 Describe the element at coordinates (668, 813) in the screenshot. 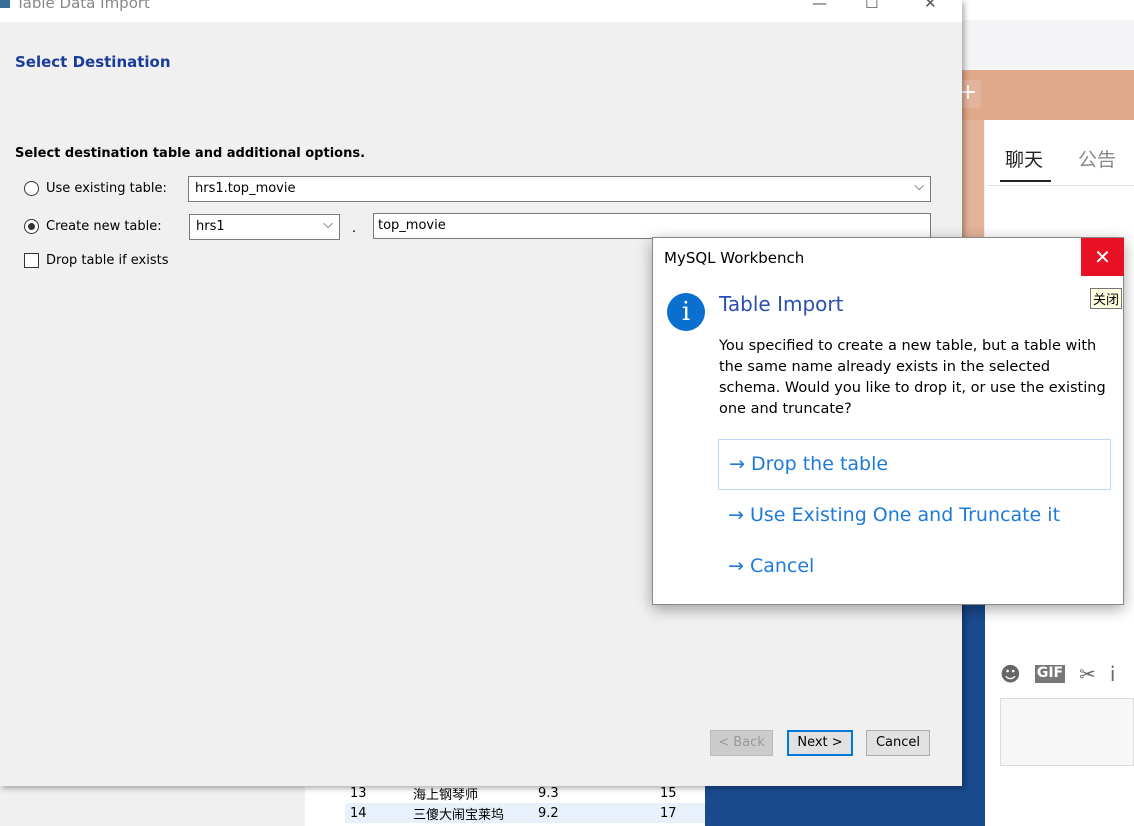

I see `cell-extra: 17` at that location.